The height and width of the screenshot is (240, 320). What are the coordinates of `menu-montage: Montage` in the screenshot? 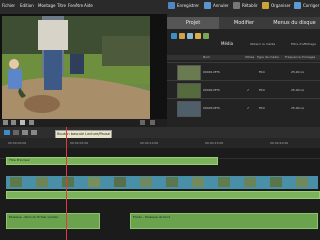 It's located at (46, 5).